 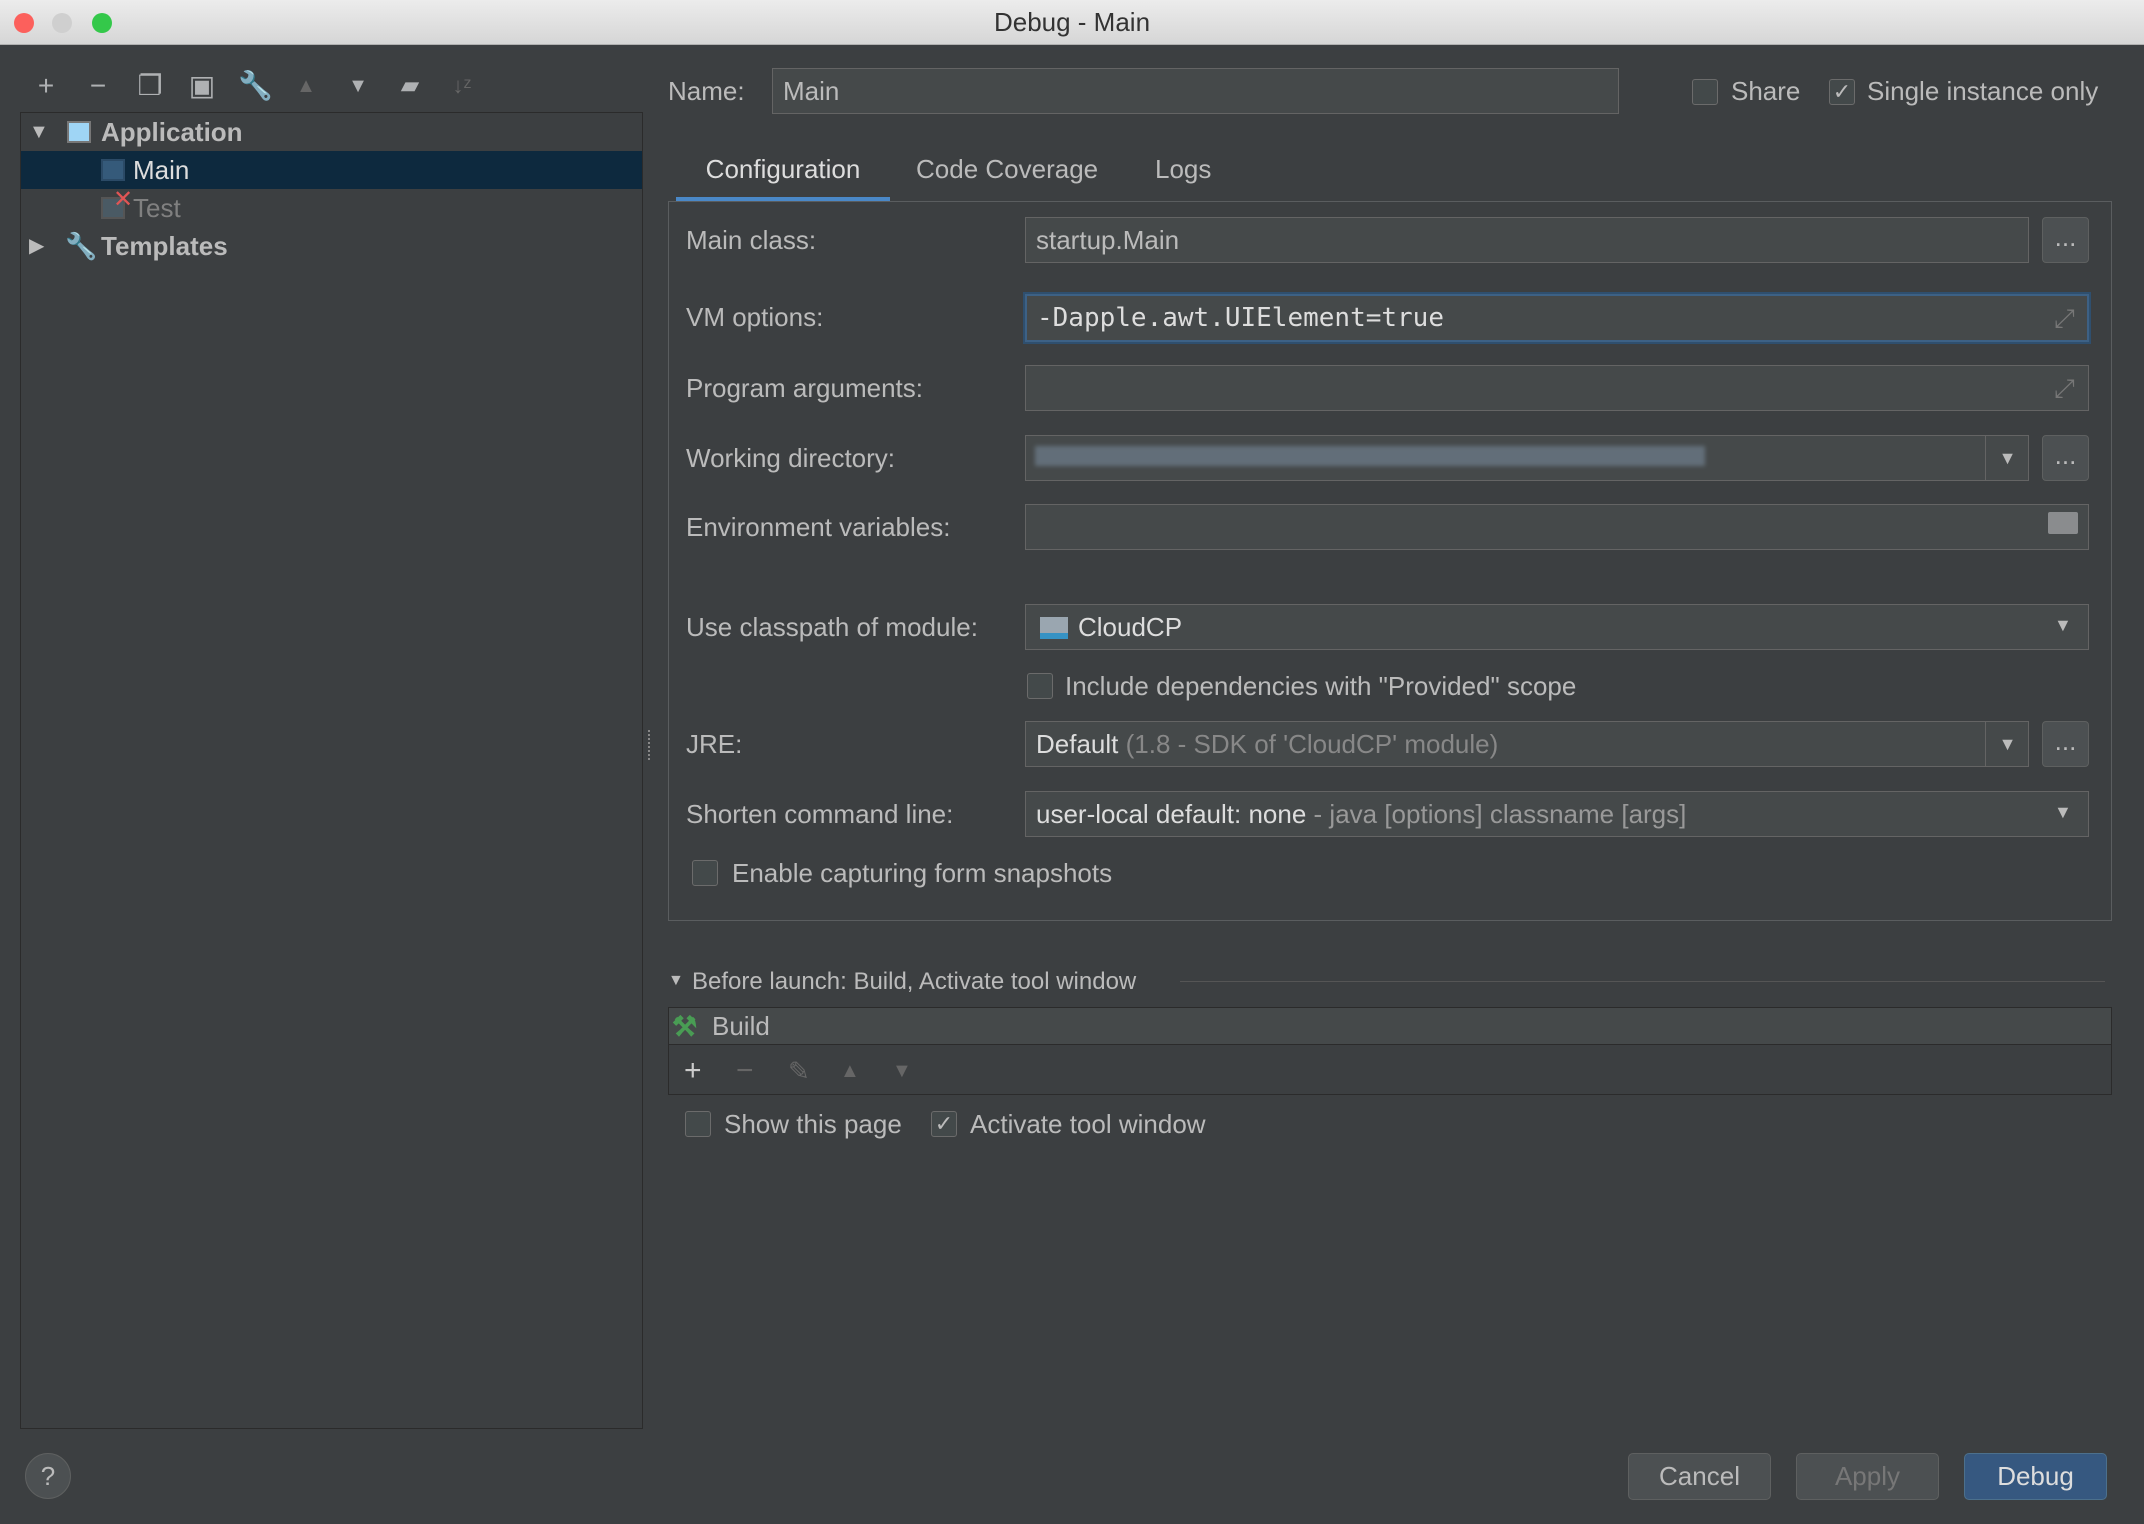 What do you see at coordinates (1054, 628) in the screenshot?
I see `module-folder-icon` at bounding box center [1054, 628].